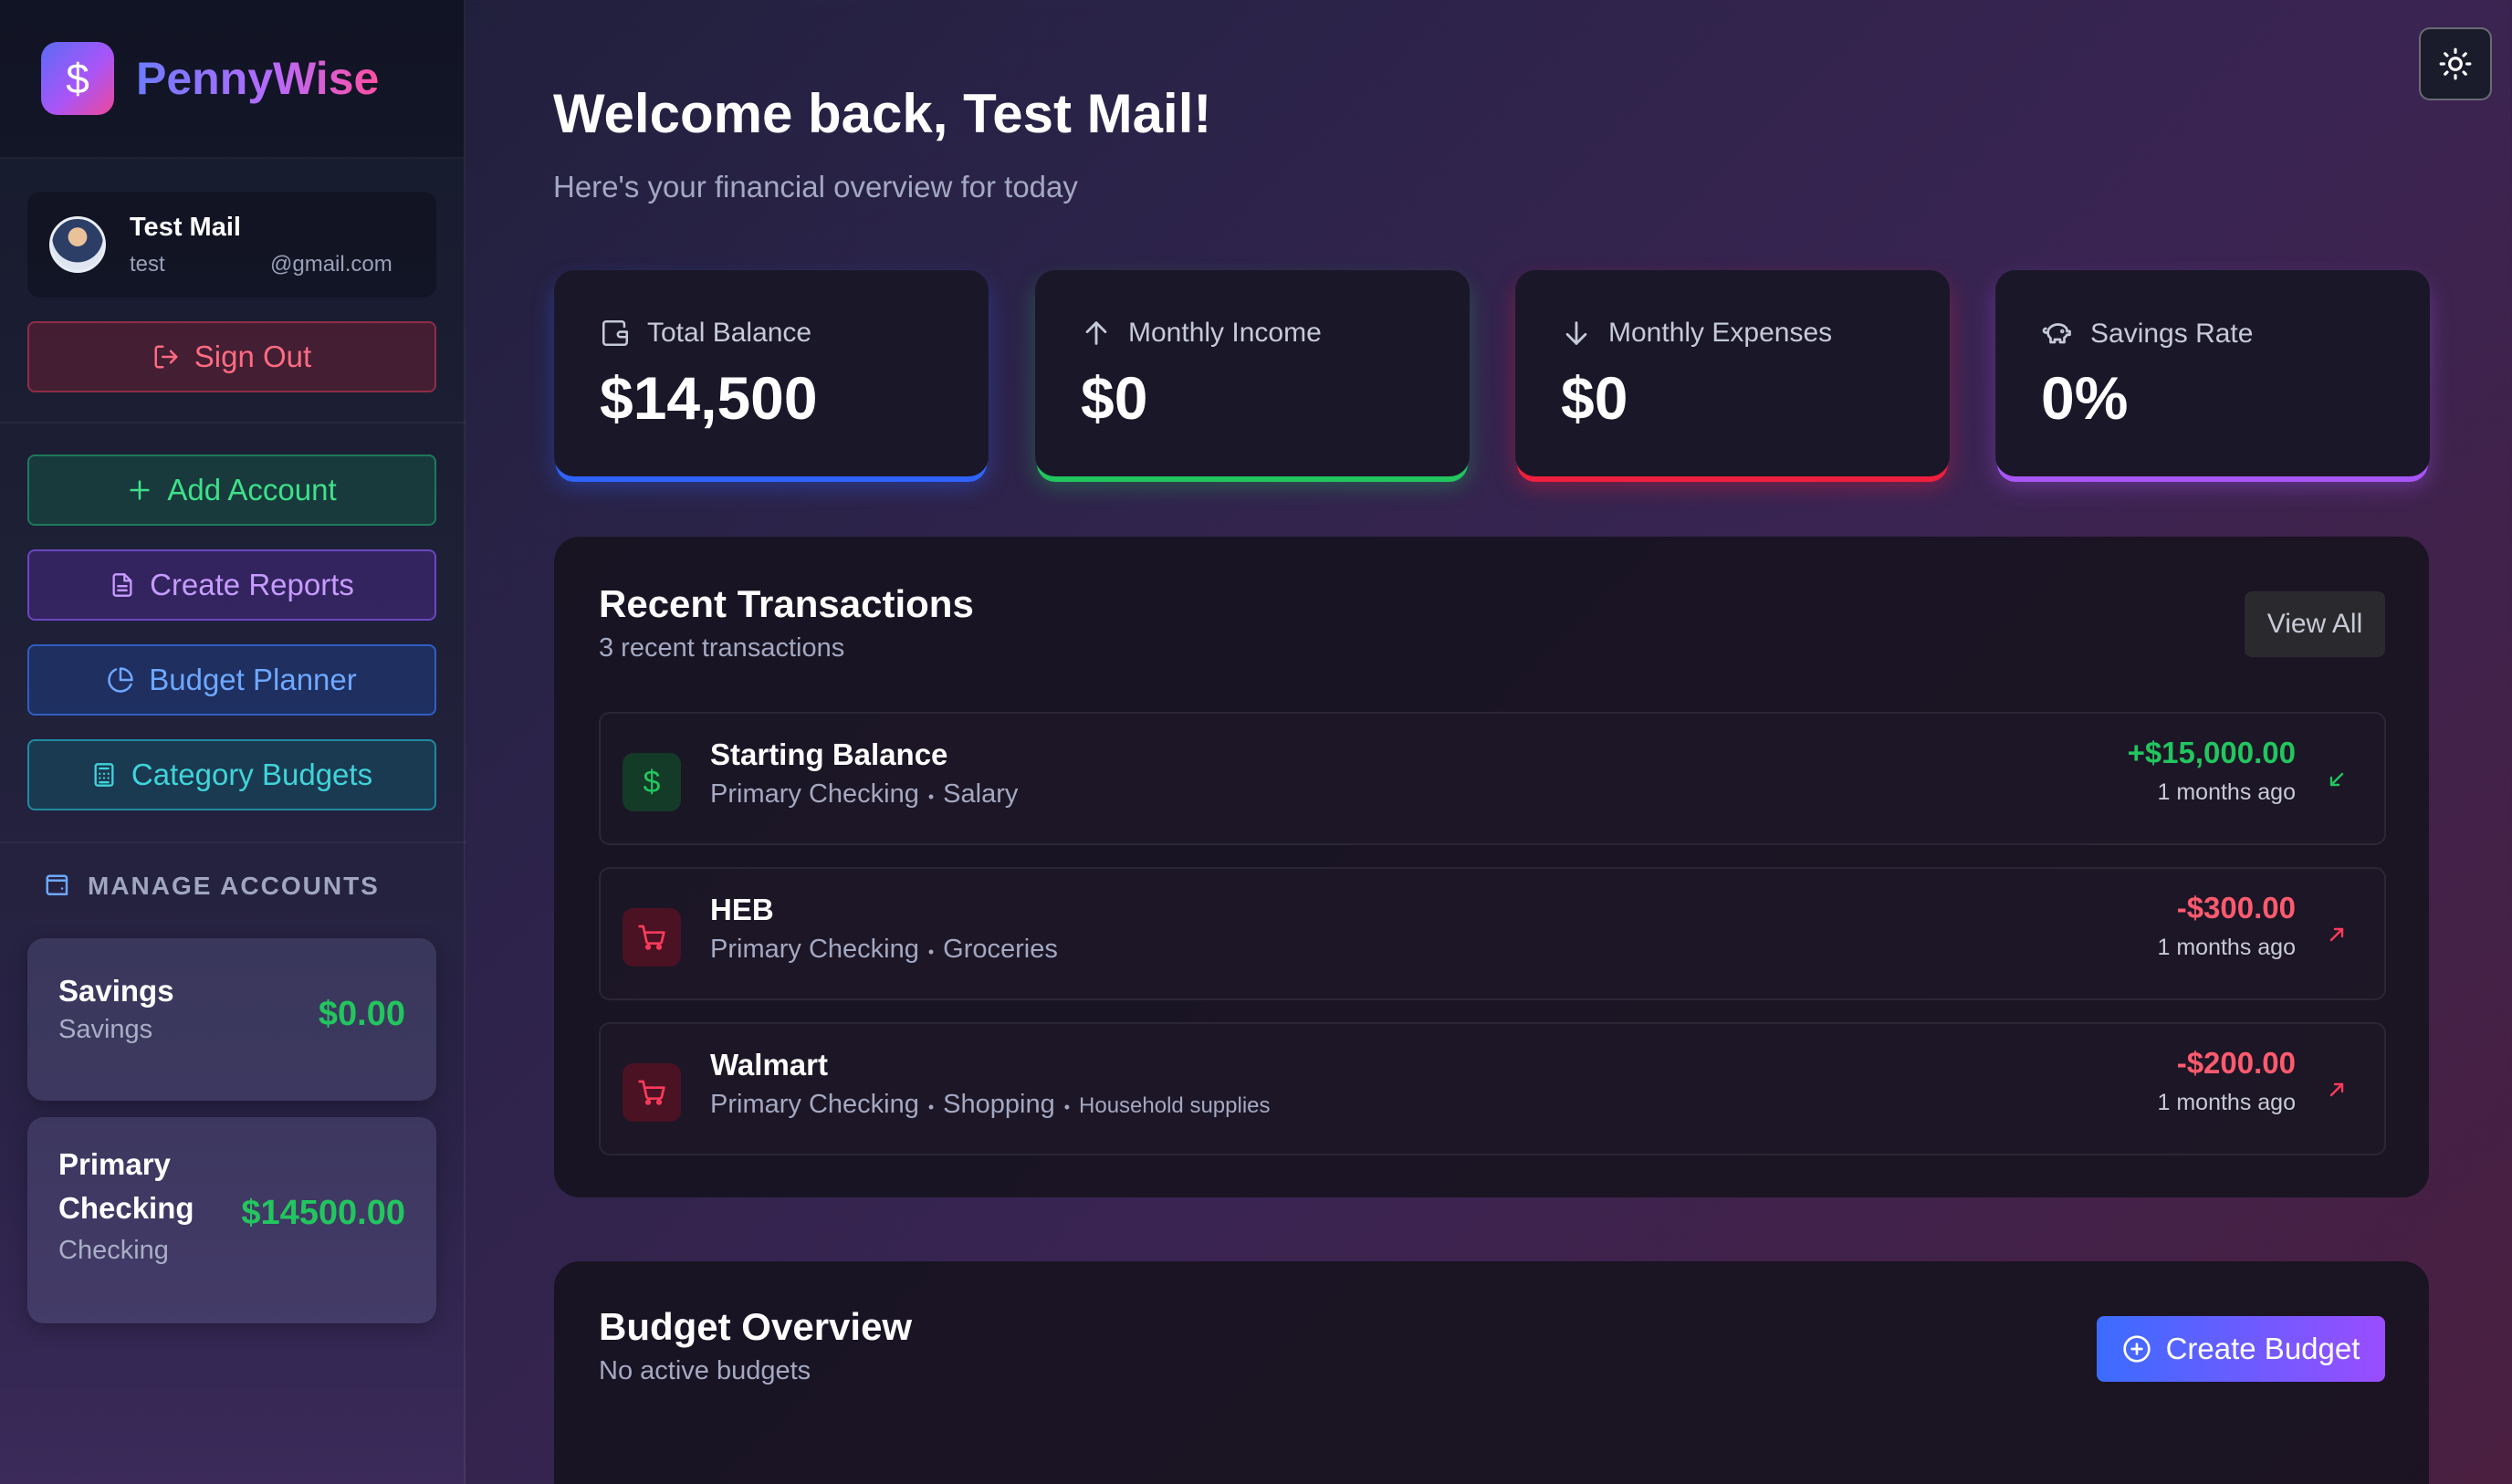 Image resolution: width=2512 pixels, height=1484 pixels. I want to click on stat-label-text: Savings Rate, so click(2172, 334).